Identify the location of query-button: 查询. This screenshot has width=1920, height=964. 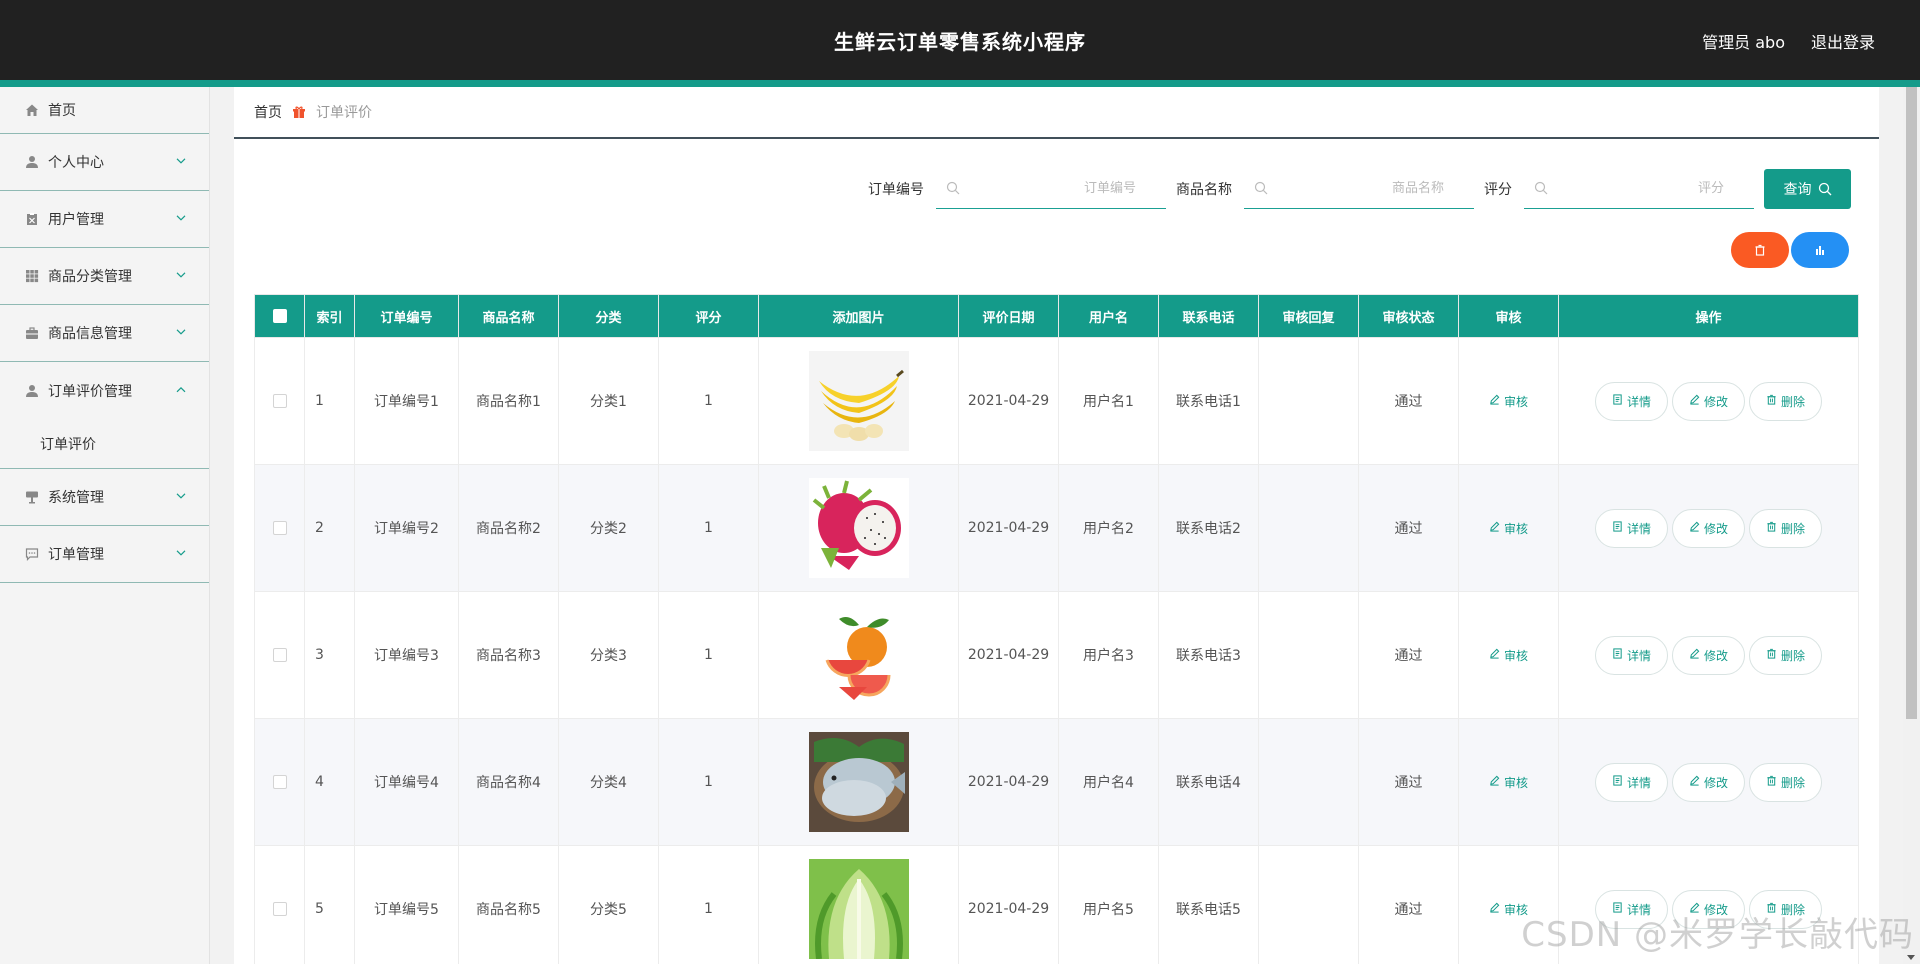
(1807, 189).